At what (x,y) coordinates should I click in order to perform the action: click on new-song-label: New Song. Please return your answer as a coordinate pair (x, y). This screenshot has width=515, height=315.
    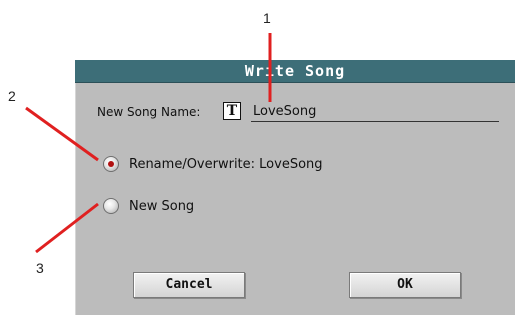
    Looking at the image, I should click on (161, 206).